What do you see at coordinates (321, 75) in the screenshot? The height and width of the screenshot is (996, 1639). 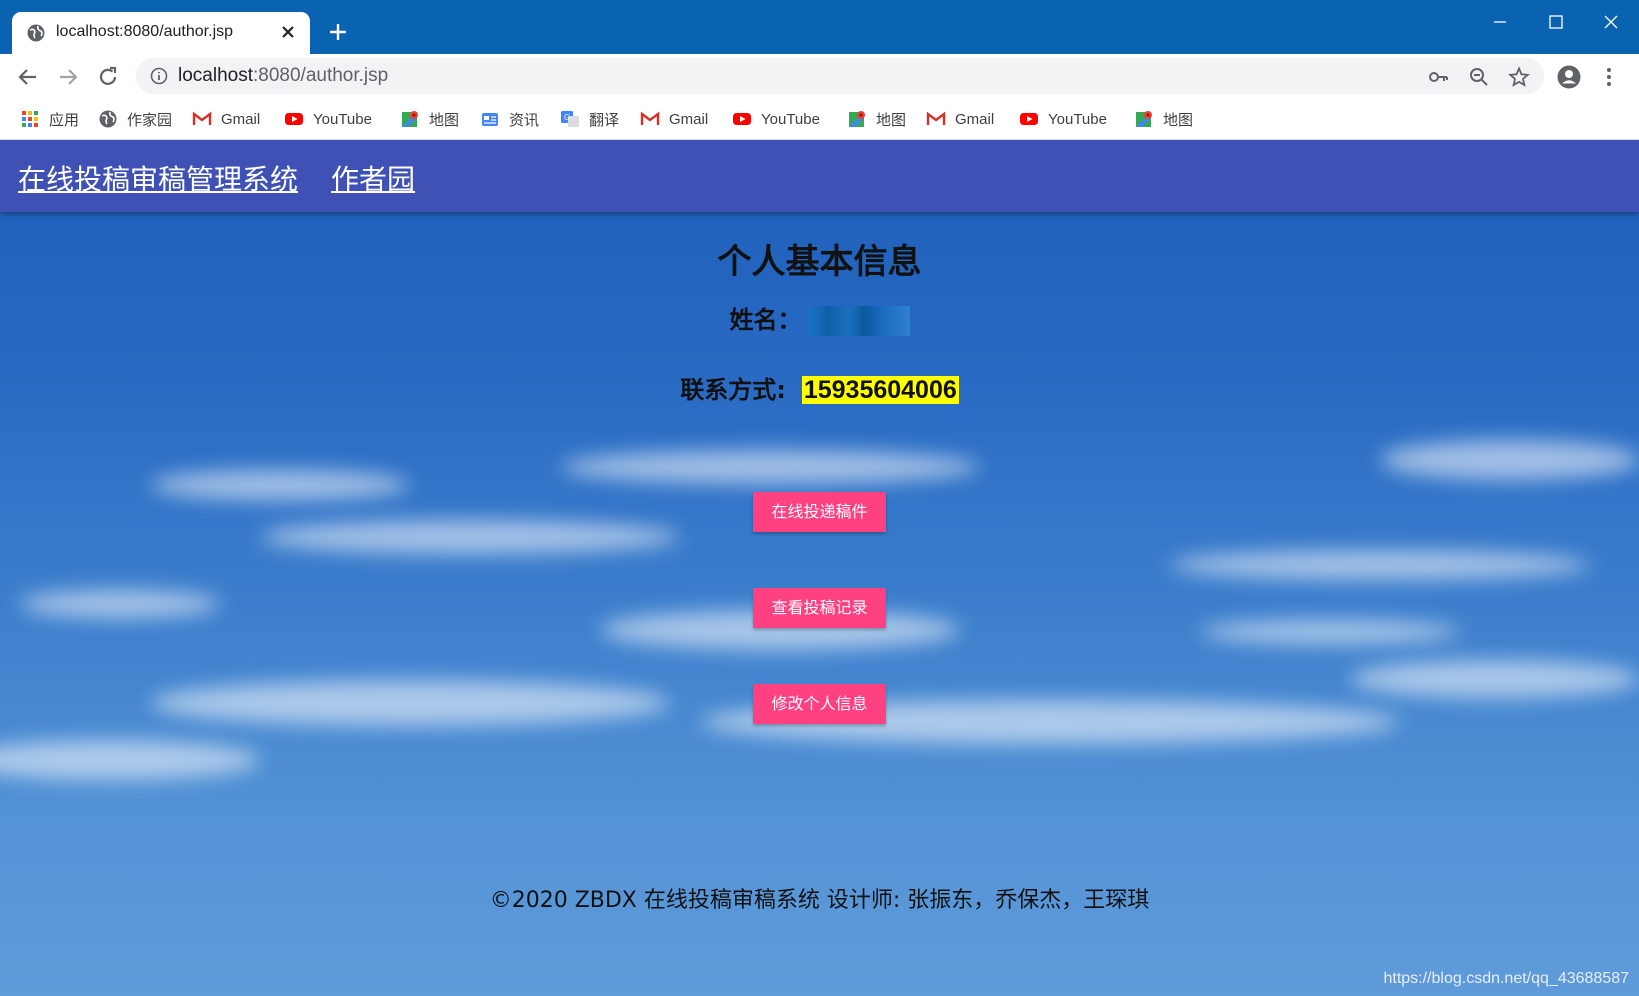 I see `url-path: :8080/author.jsp` at bounding box center [321, 75].